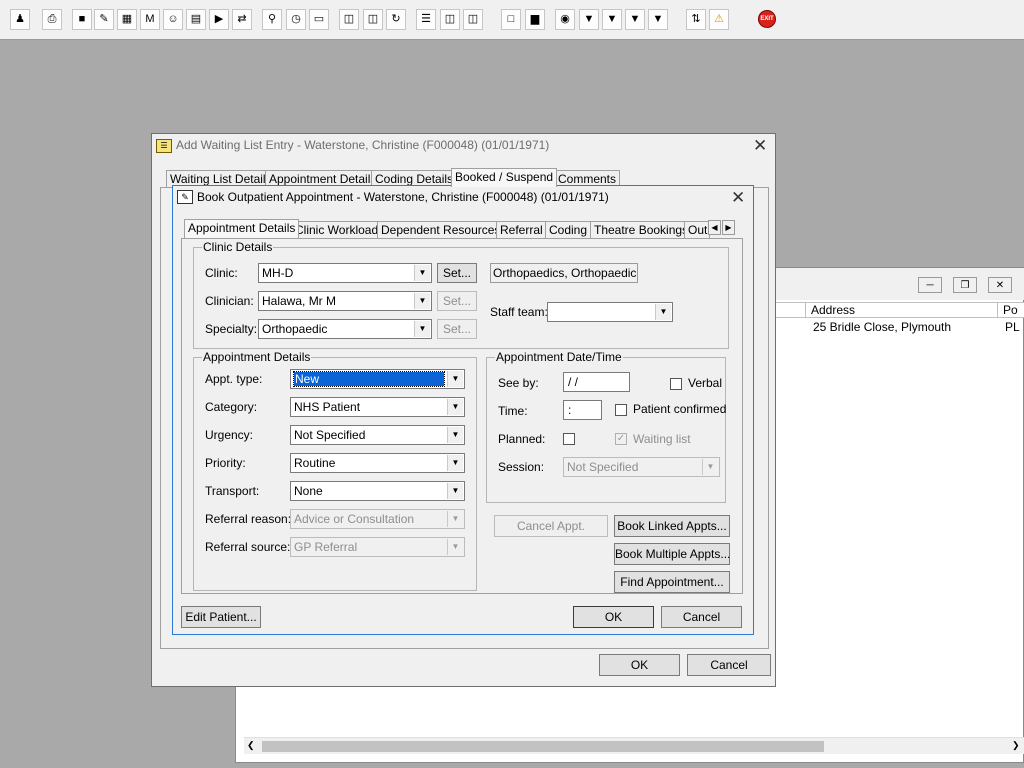 Image resolution: width=1024 pixels, height=768 pixels. What do you see at coordinates (251, 745) in the screenshot?
I see `scroll-left-icon: ❮` at bounding box center [251, 745].